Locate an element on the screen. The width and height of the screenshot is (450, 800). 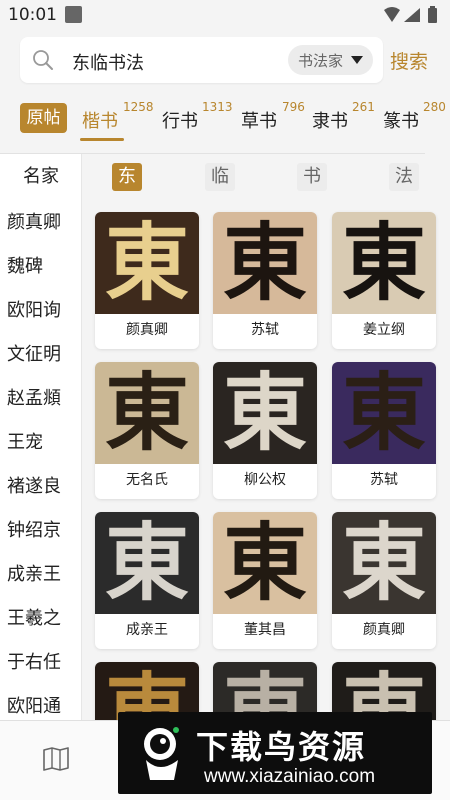
search-box: 东临书法 书法家 is located at coordinates (201, 60).